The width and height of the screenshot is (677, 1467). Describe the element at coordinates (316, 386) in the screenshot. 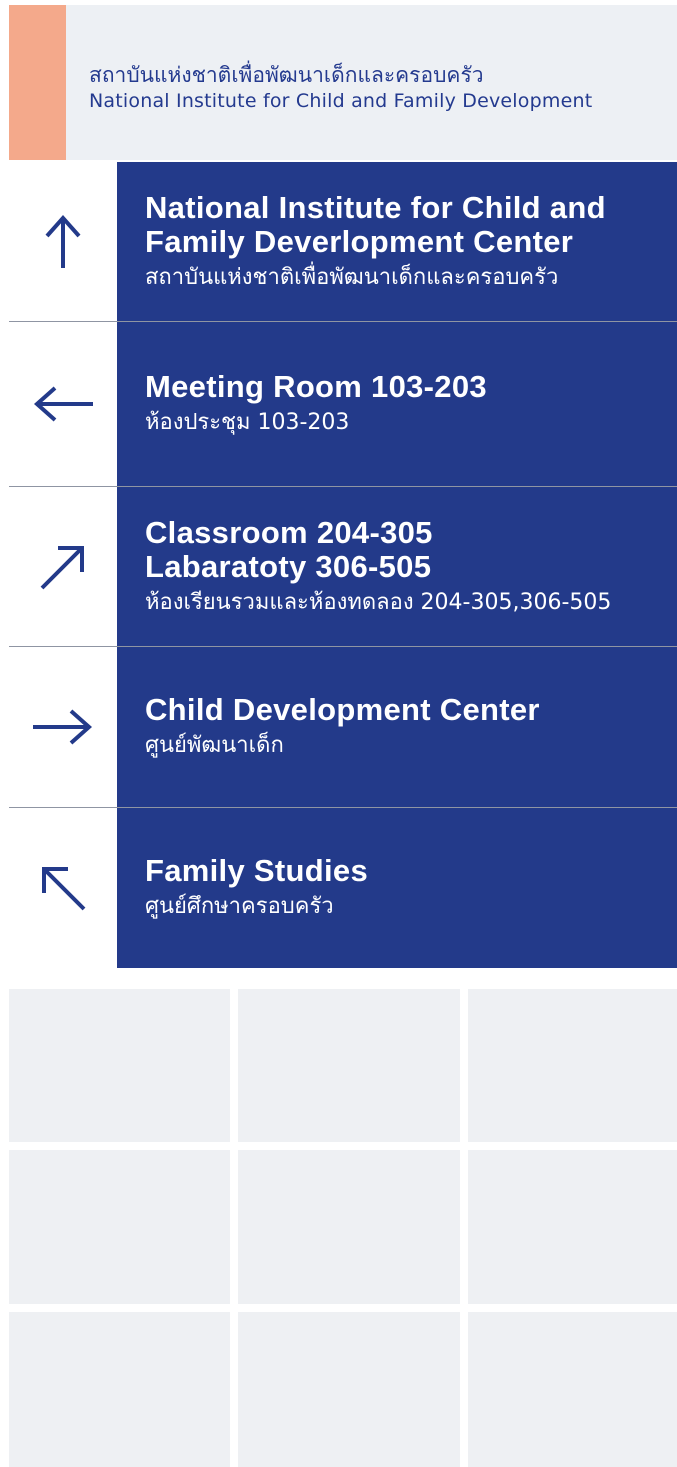

I see `direction-title-line: Meeting Room 103-203` at that location.